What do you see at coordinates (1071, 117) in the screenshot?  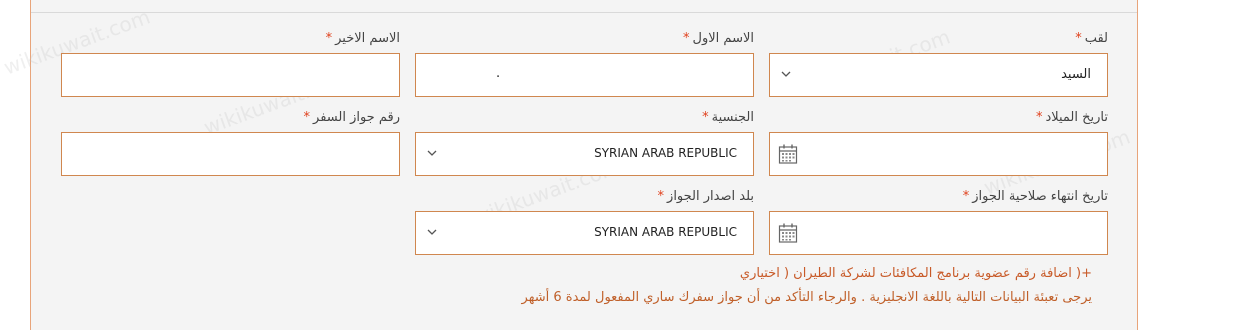 I see `dob-label: تاريخ الميلاد*` at bounding box center [1071, 117].